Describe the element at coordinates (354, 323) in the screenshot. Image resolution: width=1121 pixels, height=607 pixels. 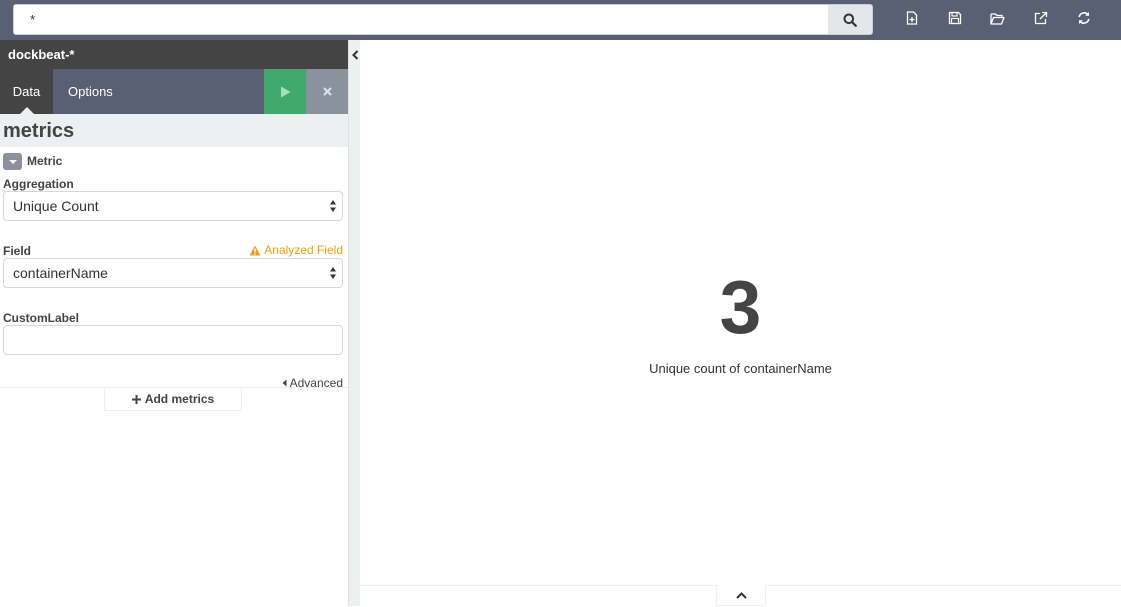
I see `sidebar-collapse-strip` at that location.